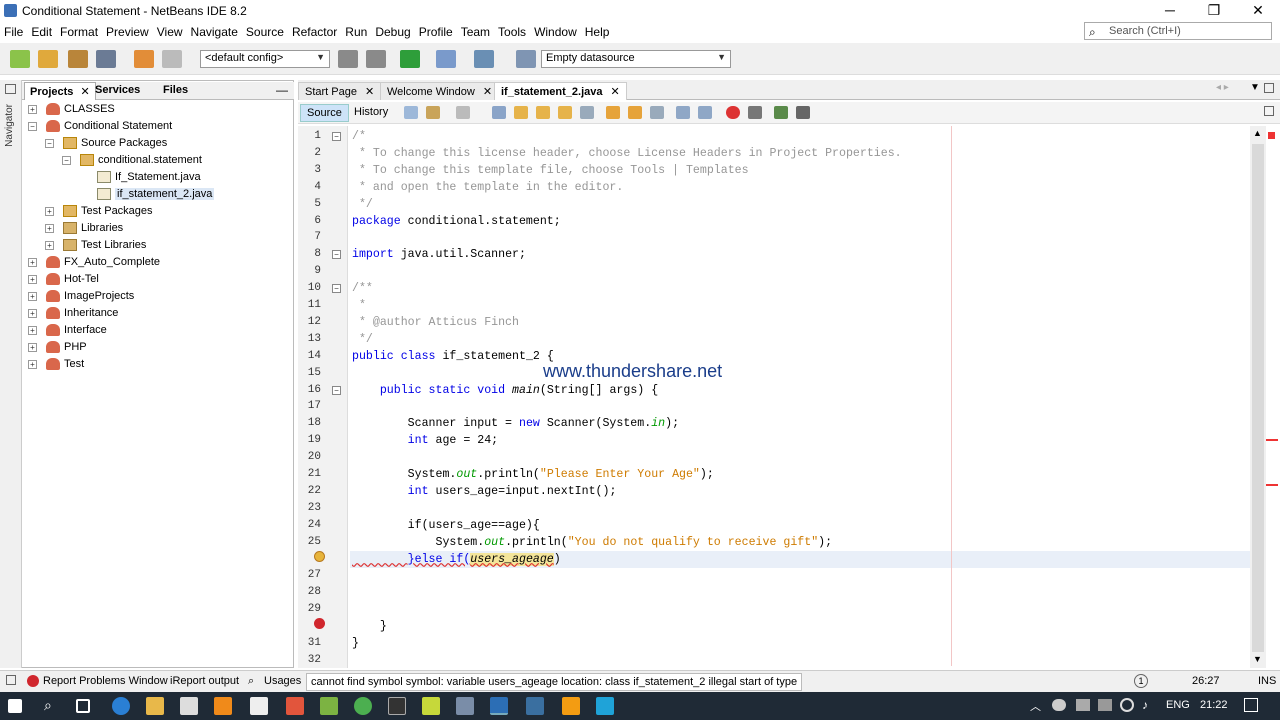 The width and height of the screenshot is (1280, 720). Describe the element at coordinates (499, 112) in the screenshot. I see `find-icon` at that location.